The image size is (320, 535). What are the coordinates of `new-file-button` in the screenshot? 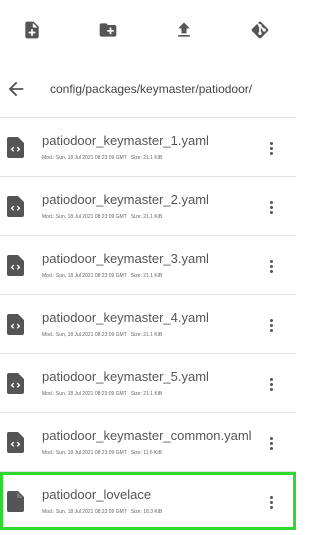 It's located at (32, 30).